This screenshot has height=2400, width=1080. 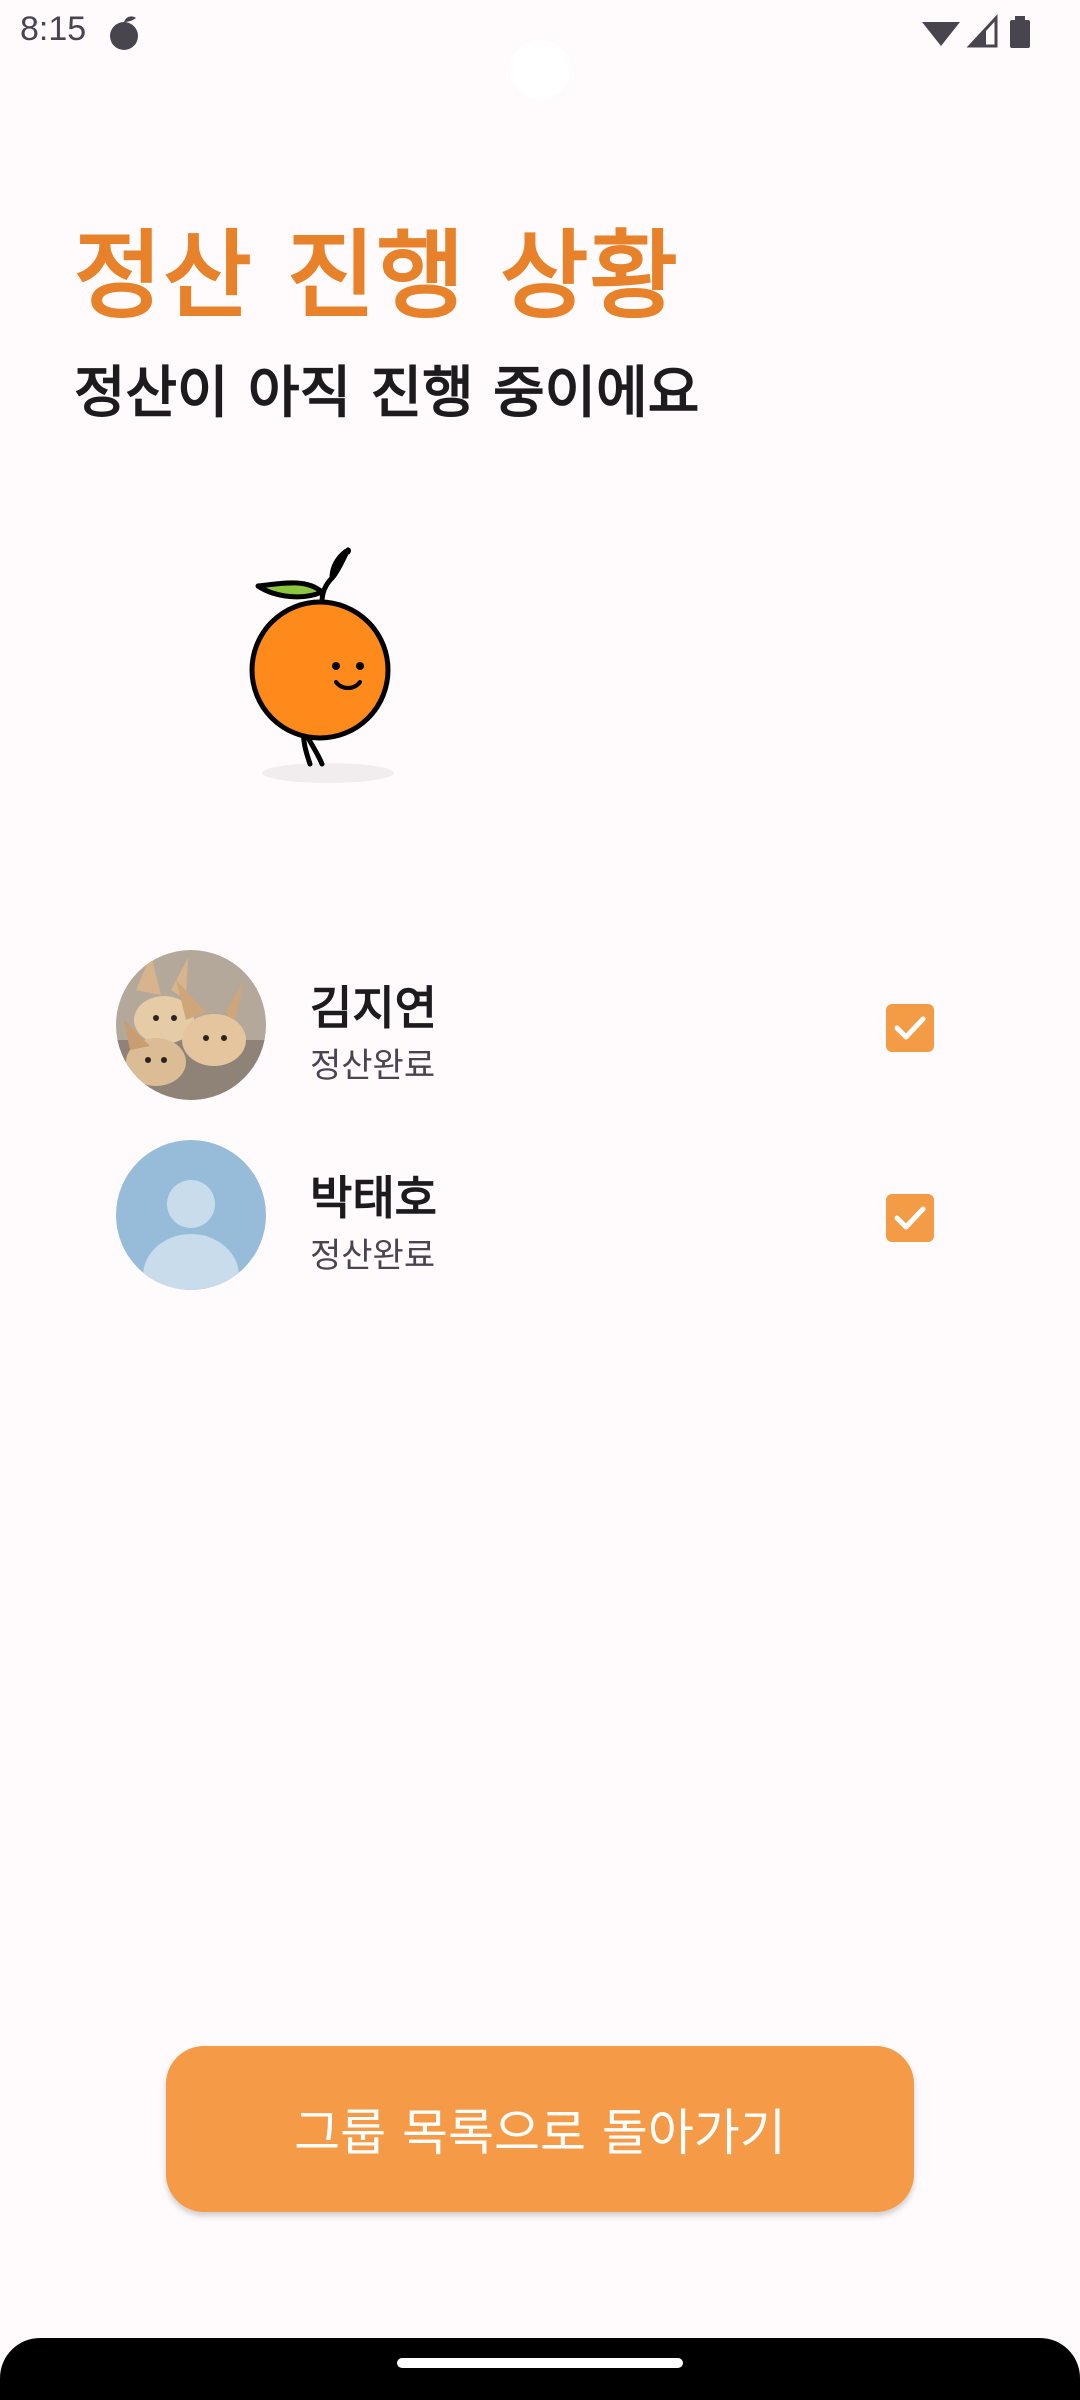 I want to click on status-icons, so click(x=979, y=32).